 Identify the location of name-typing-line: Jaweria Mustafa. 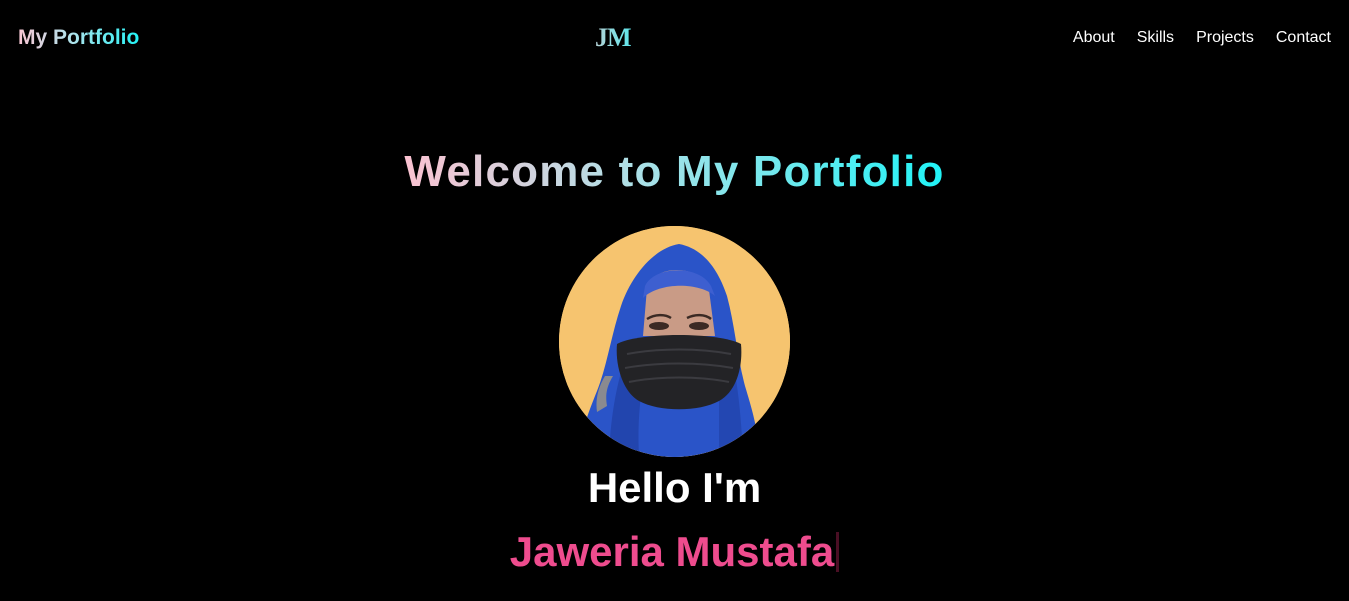
(674, 552).